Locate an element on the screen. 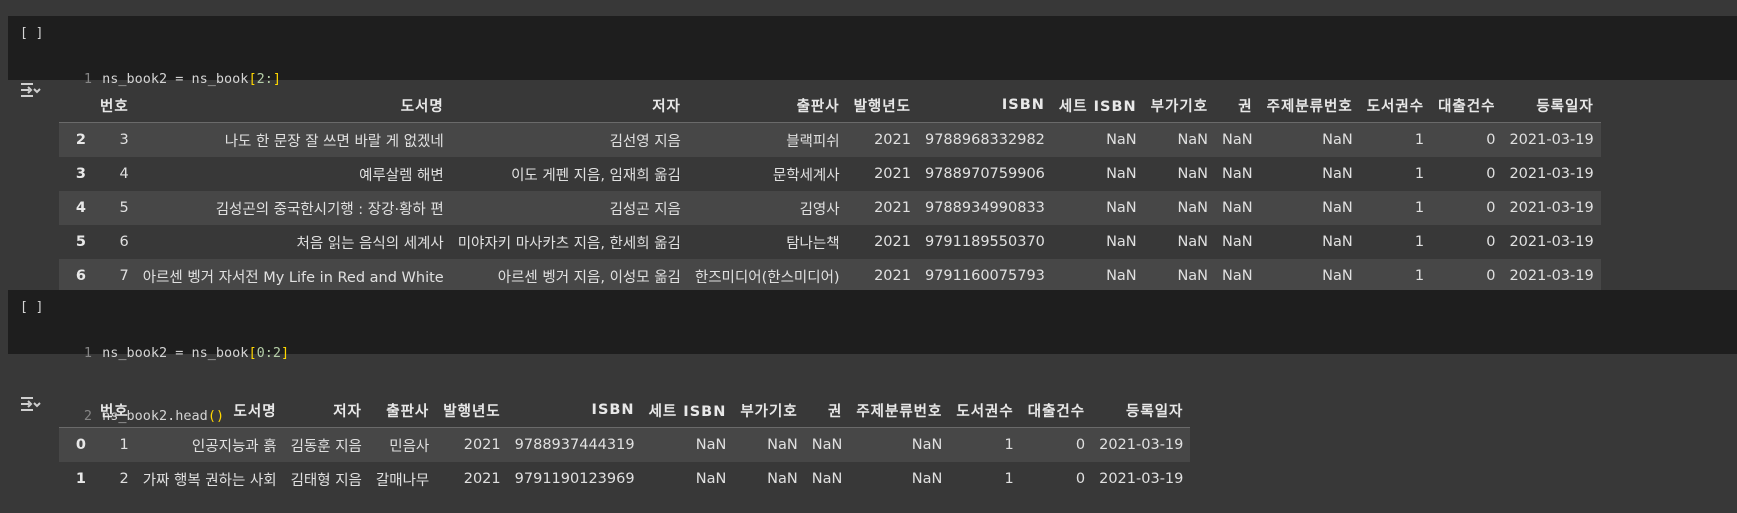 This screenshot has width=1737, height=513. line-number: 1 is located at coordinates (87, 353).